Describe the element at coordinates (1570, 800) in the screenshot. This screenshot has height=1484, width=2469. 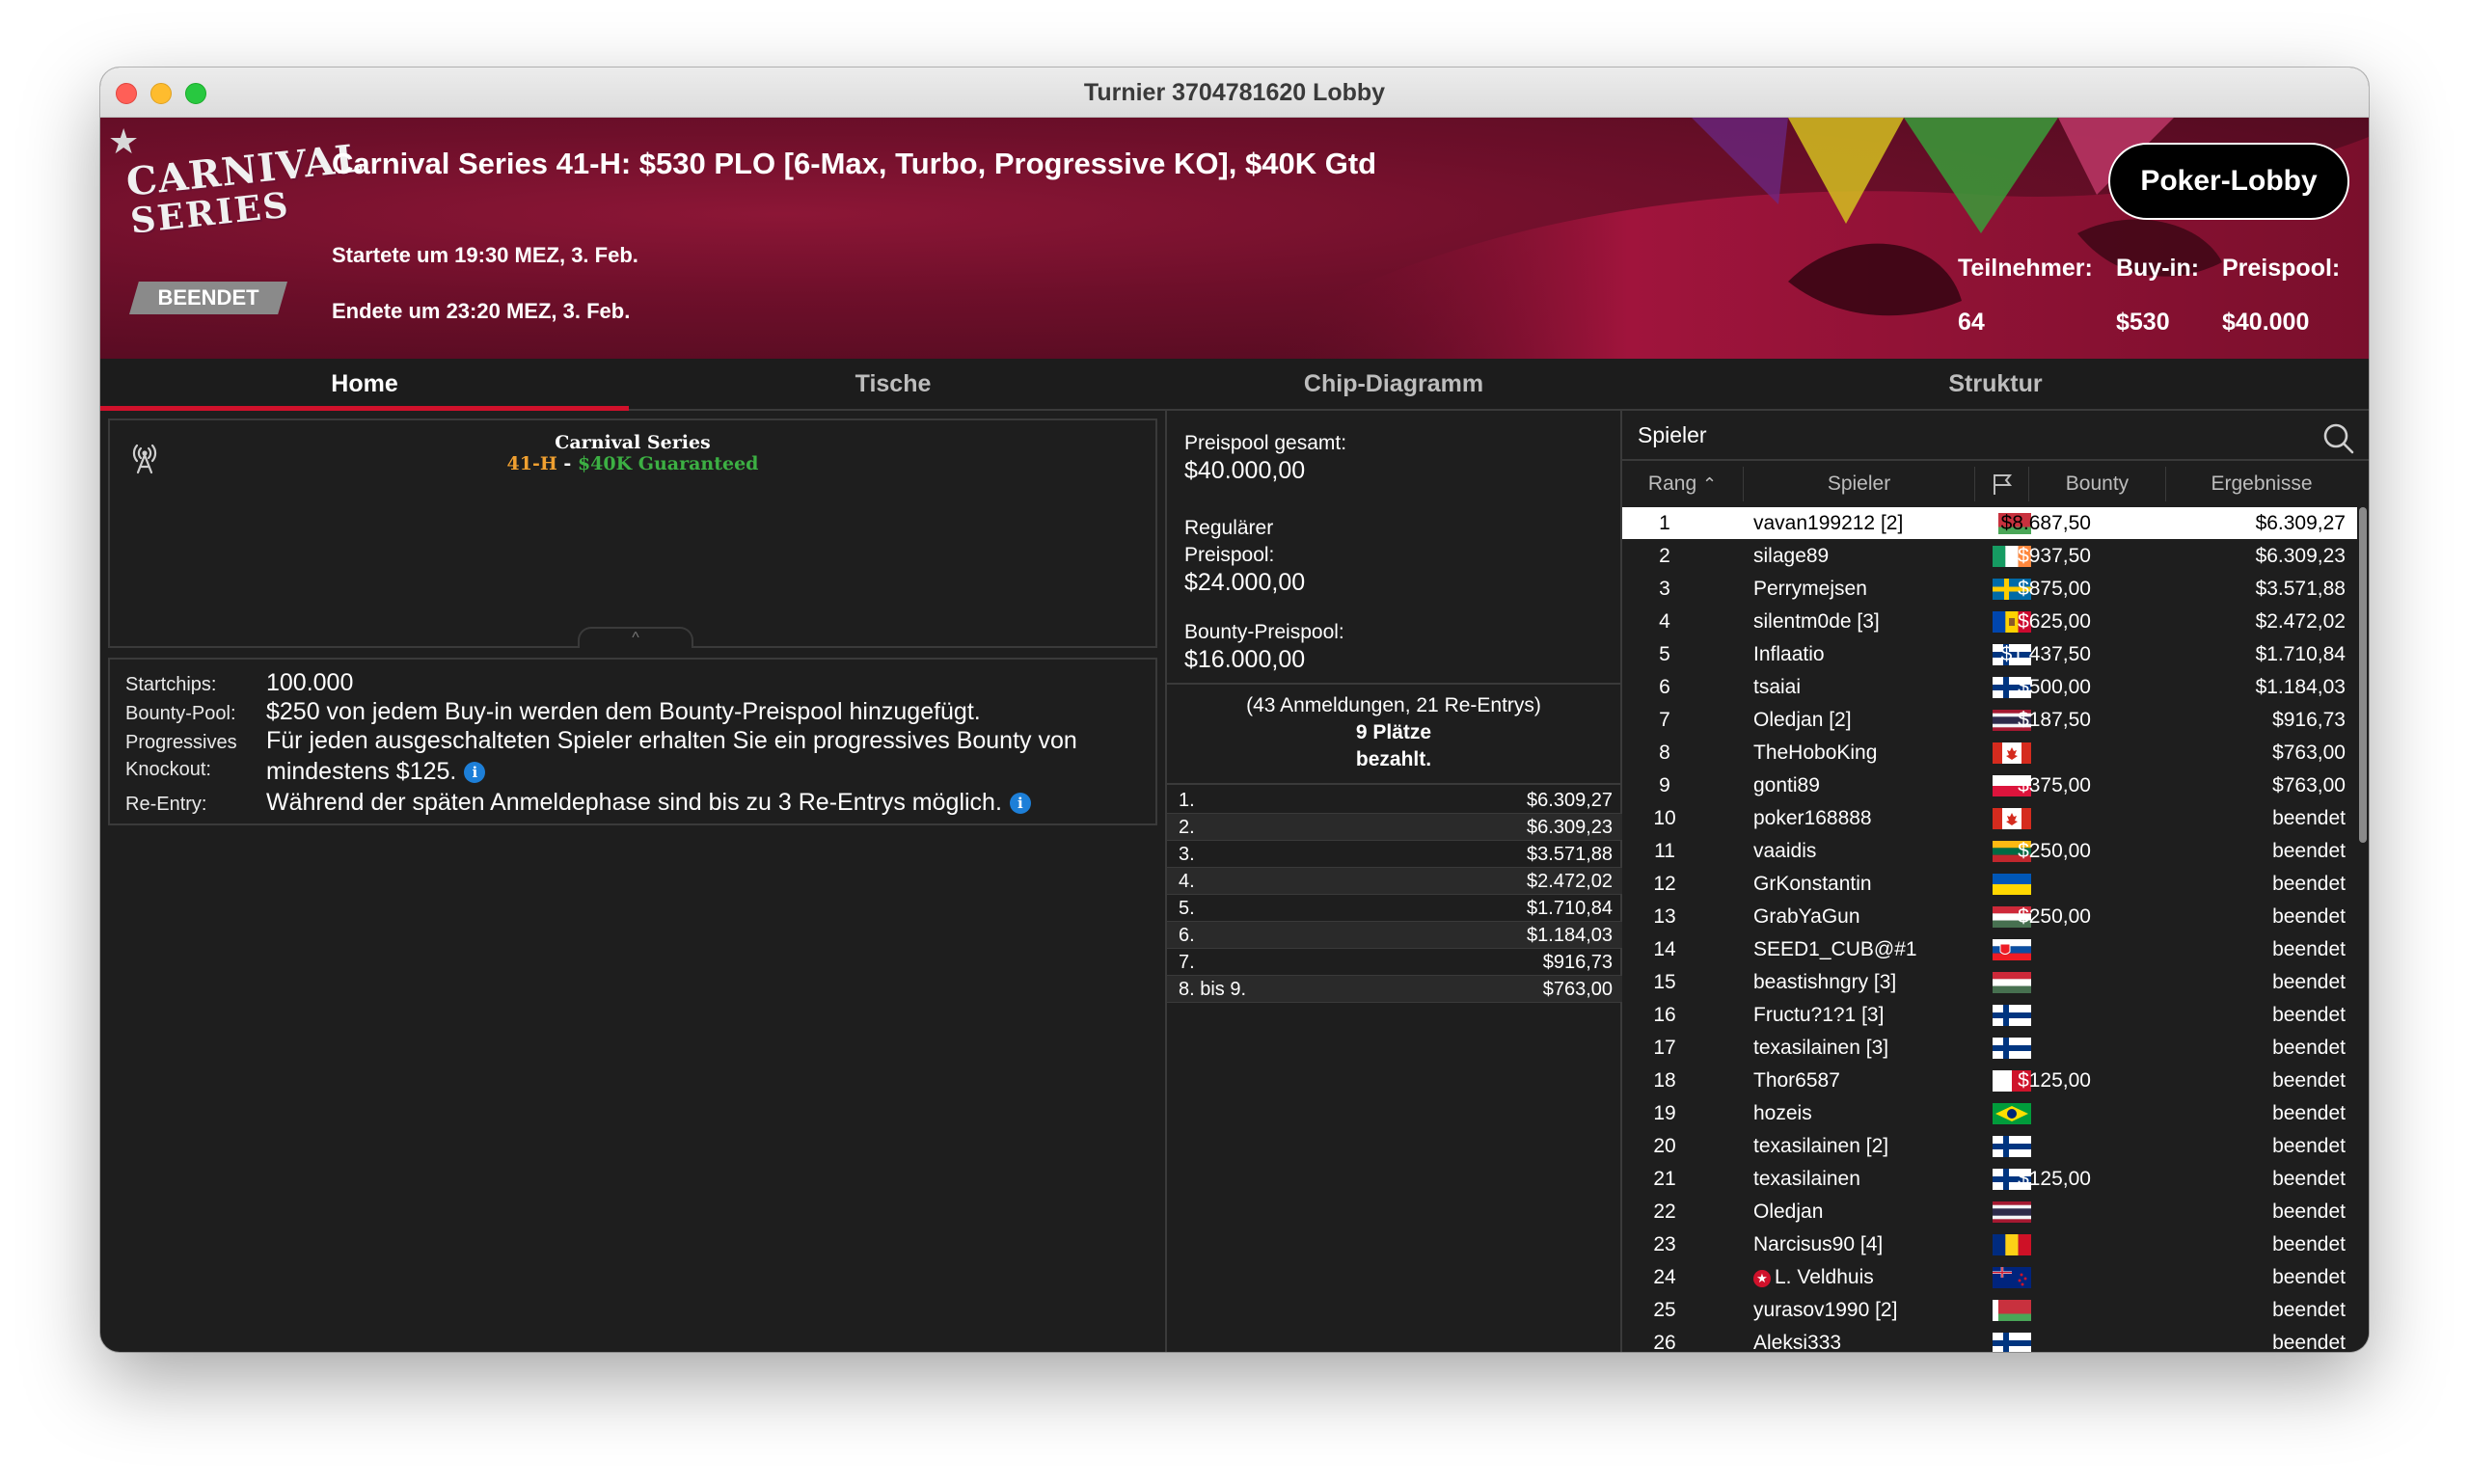
I see `payout-amount: $6.309,27` at that location.